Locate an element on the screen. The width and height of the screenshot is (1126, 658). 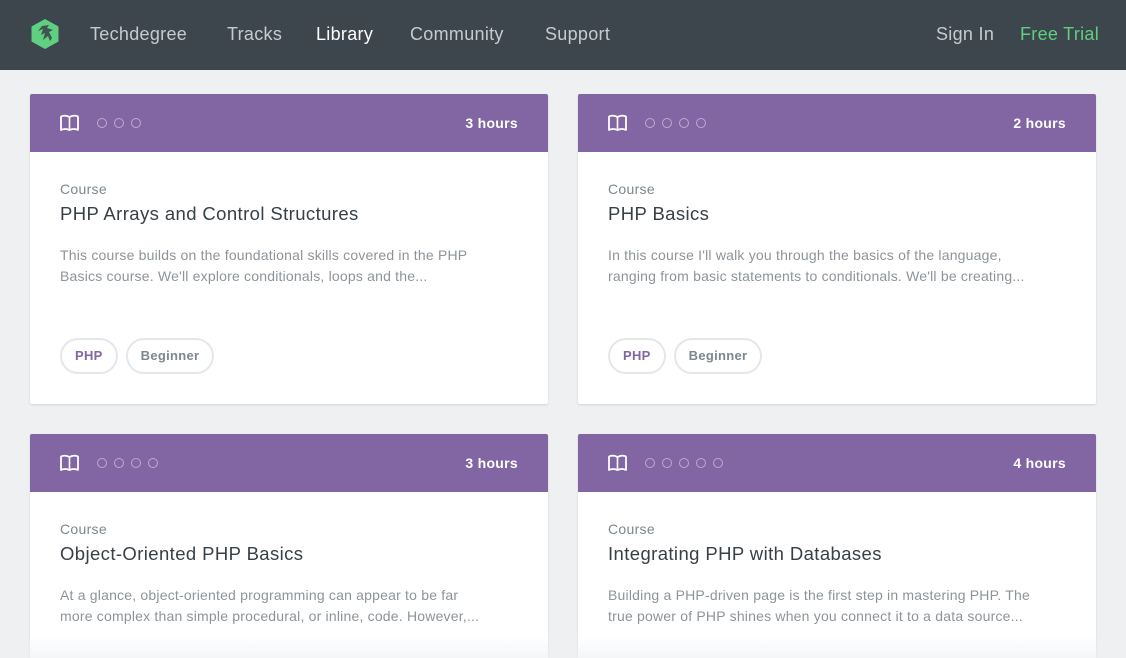
course-title: PHP Basics is located at coordinates (658, 214).